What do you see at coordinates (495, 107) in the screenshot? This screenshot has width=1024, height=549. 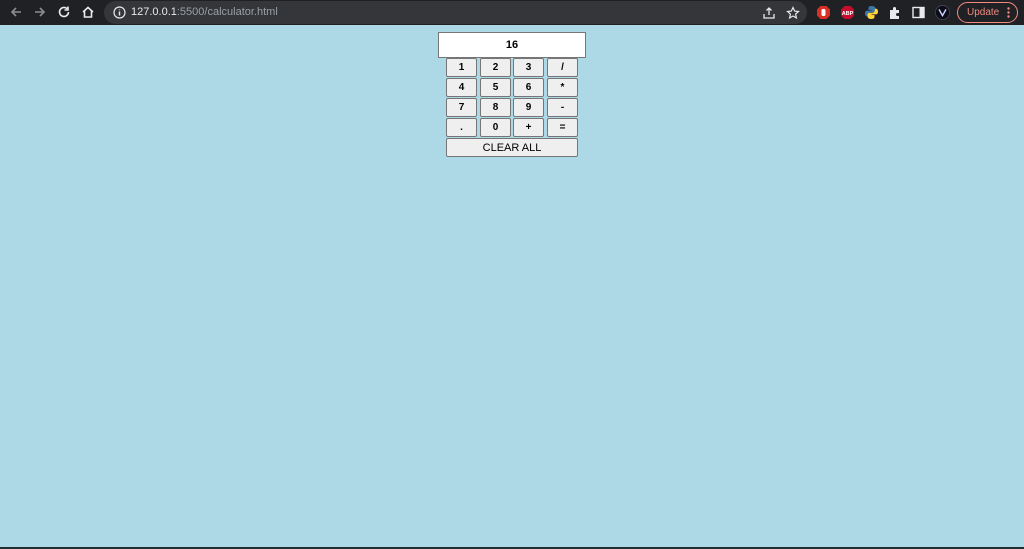 I see `key-8: 8` at bounding box center [495, 107].